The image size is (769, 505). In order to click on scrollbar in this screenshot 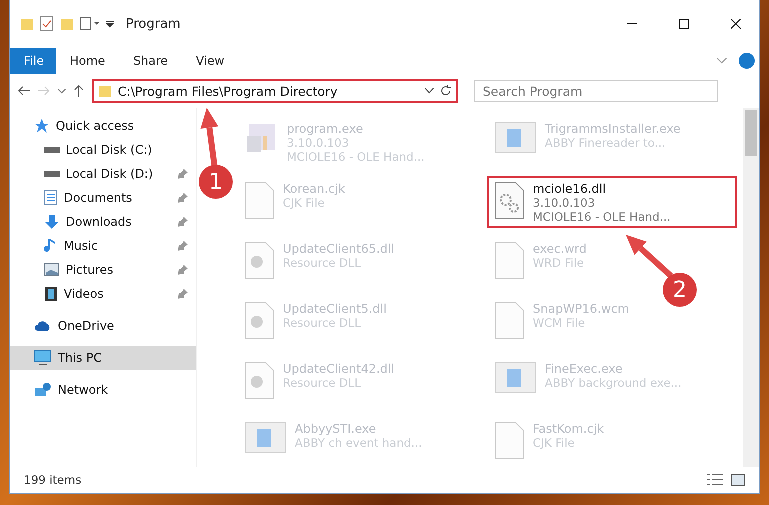, I will do `click(751, 287)`.